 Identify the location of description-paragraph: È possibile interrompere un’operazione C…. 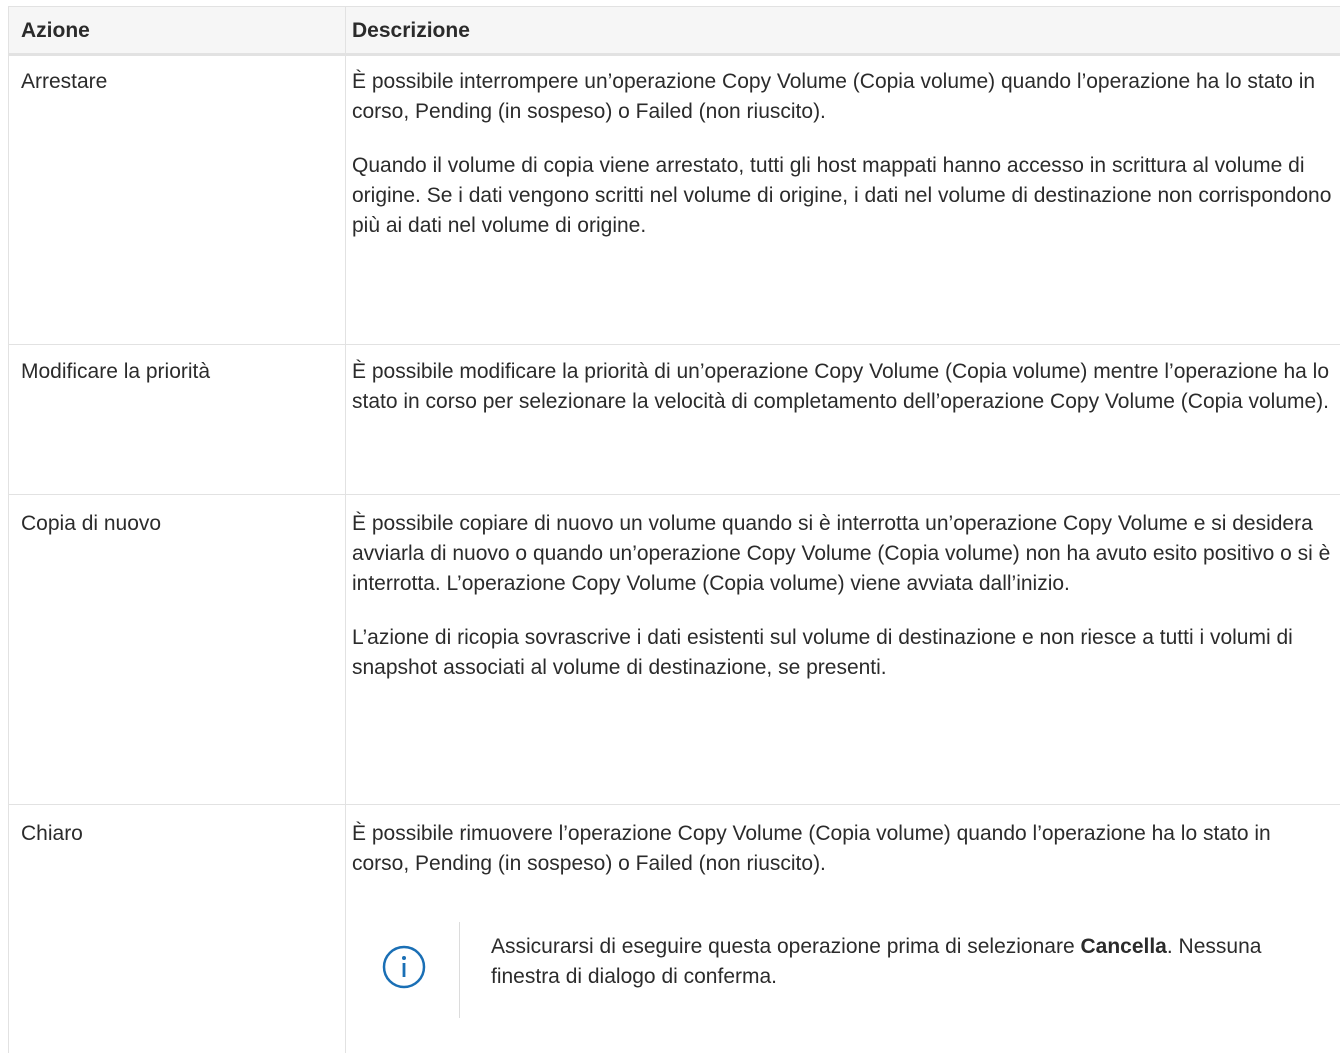
(834, 96).